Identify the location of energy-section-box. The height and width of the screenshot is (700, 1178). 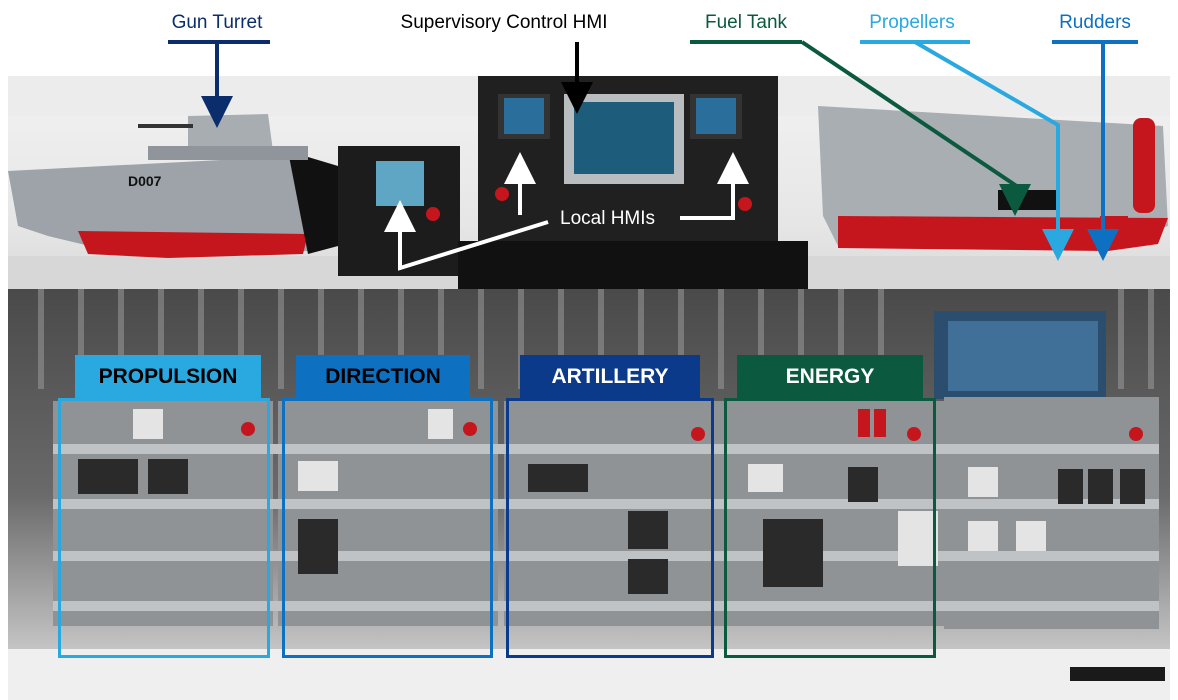
(830, 528).